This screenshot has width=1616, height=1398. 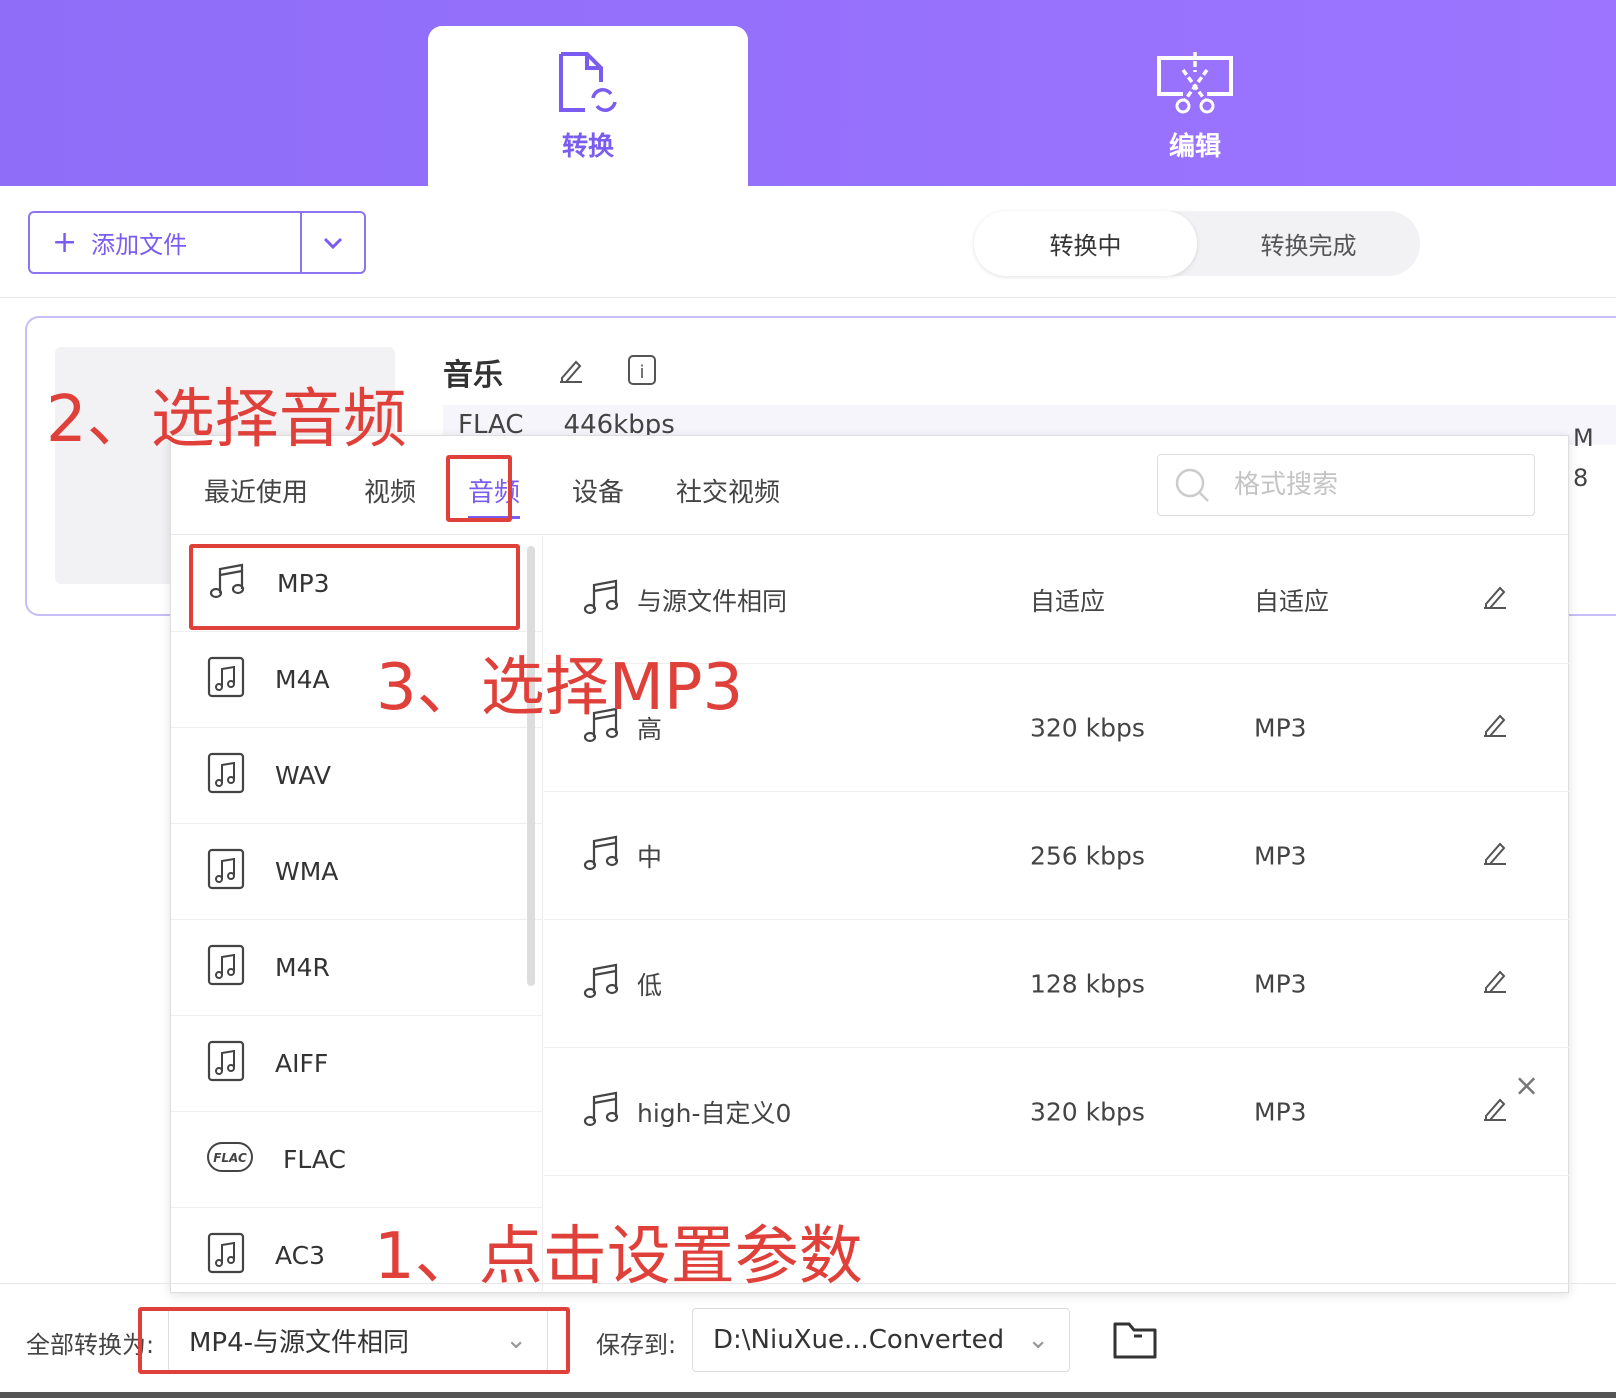 What do you see at coordinates (587, 146) in the screenshot?
I see `tab-convert-label: 转换` at bounding box center [587, 146].